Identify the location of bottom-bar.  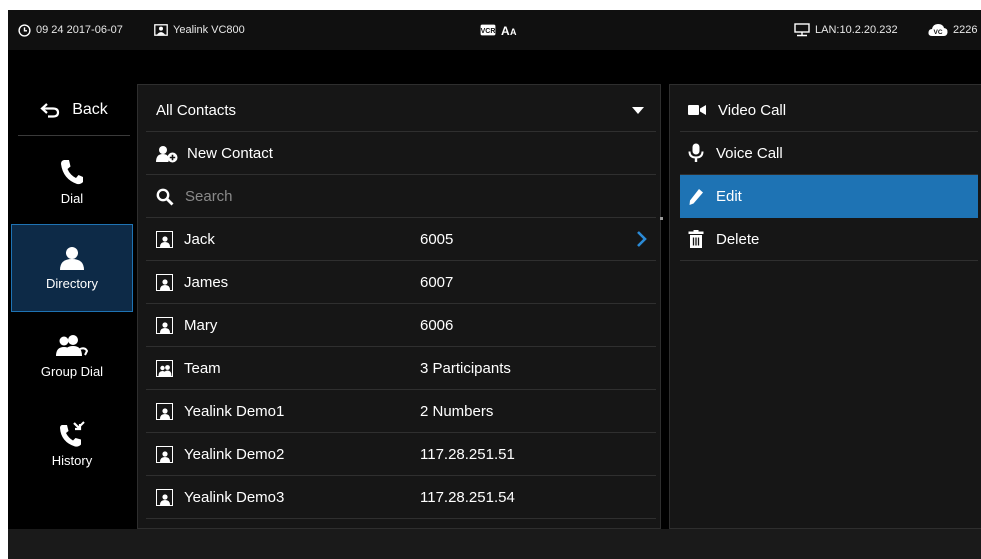
(494, 544).